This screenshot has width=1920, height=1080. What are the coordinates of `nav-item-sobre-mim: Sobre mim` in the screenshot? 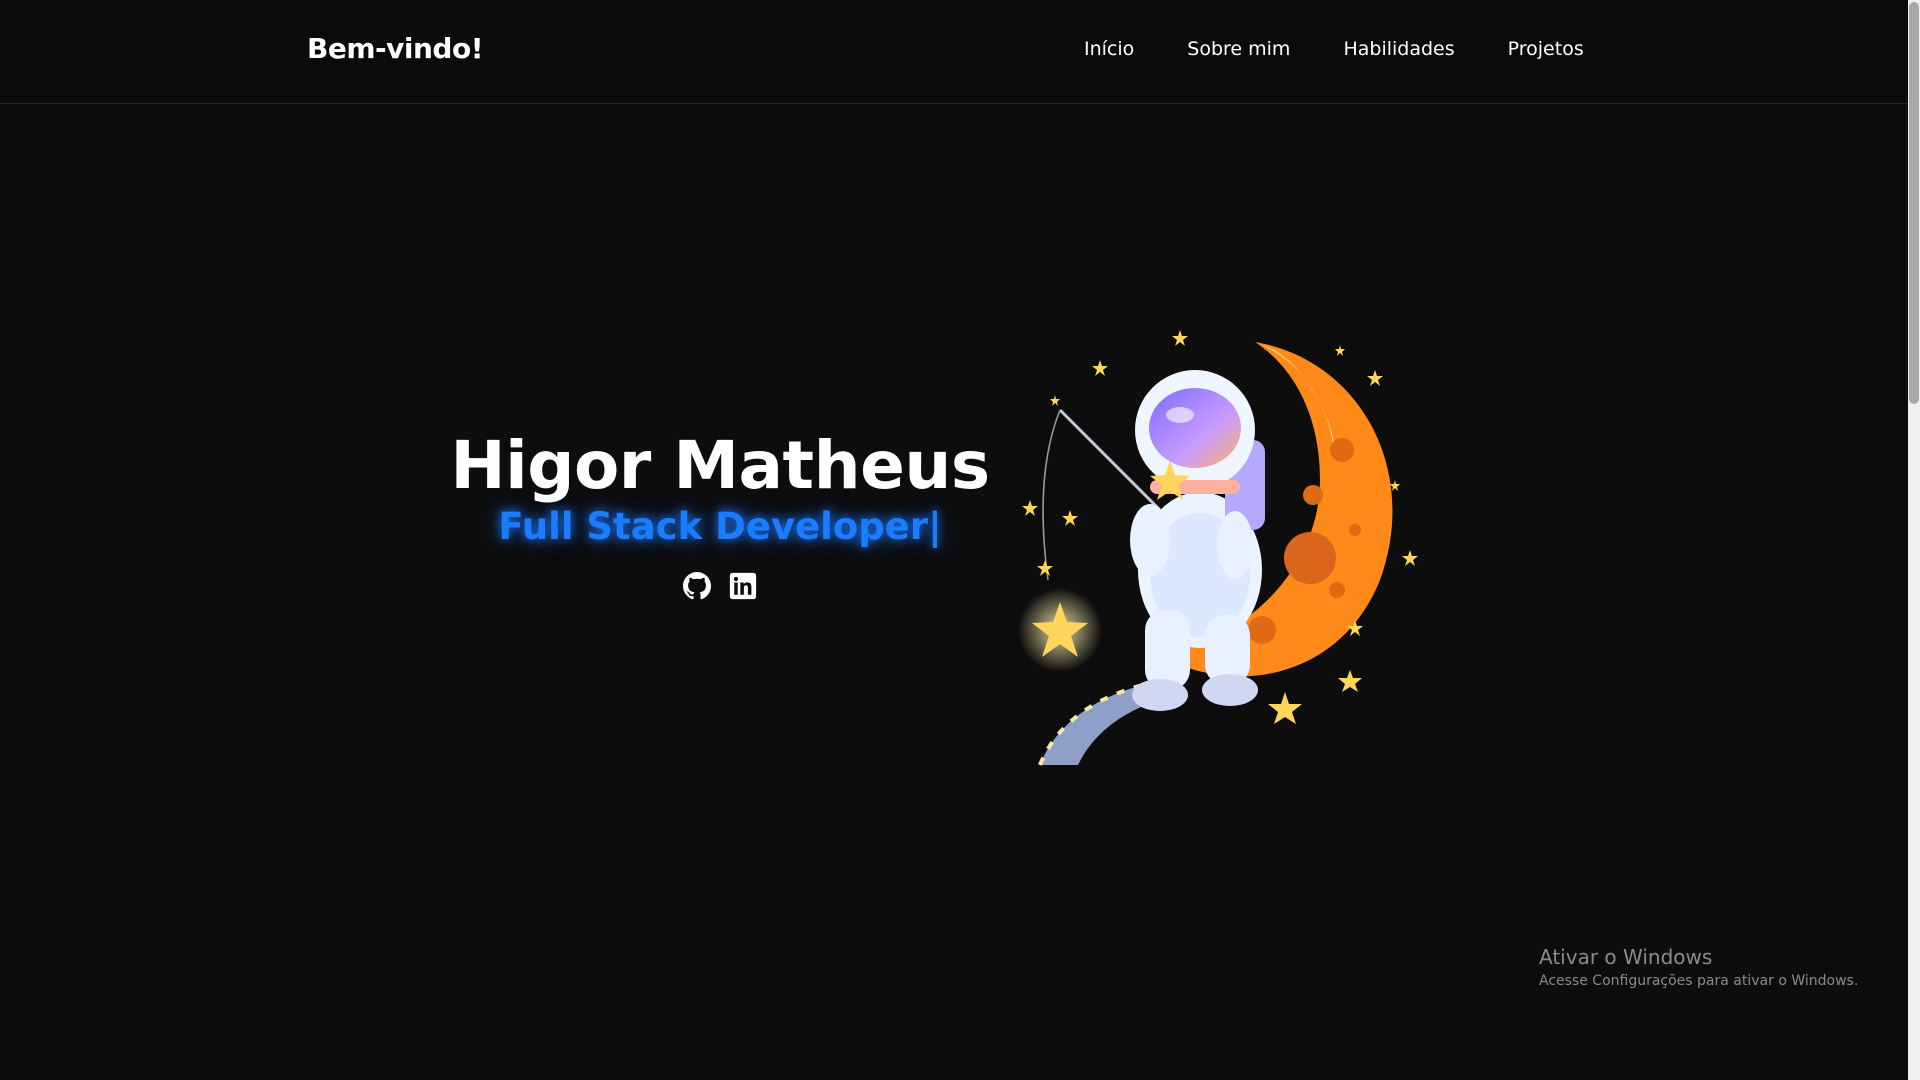 It's located at (1238, 49).